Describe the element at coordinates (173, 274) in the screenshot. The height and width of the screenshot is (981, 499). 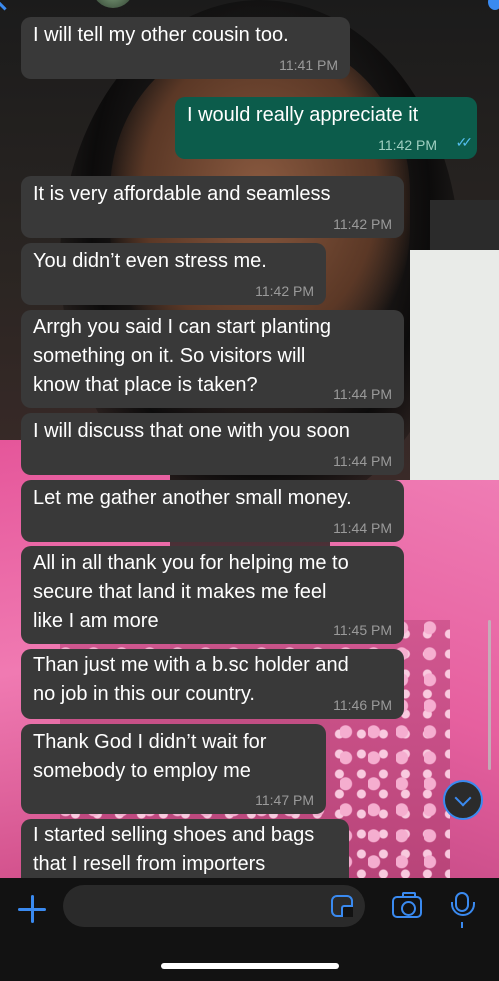
I see `message-bubble-incoming: You didn’t even stress me. 11:42 PM` at that location.